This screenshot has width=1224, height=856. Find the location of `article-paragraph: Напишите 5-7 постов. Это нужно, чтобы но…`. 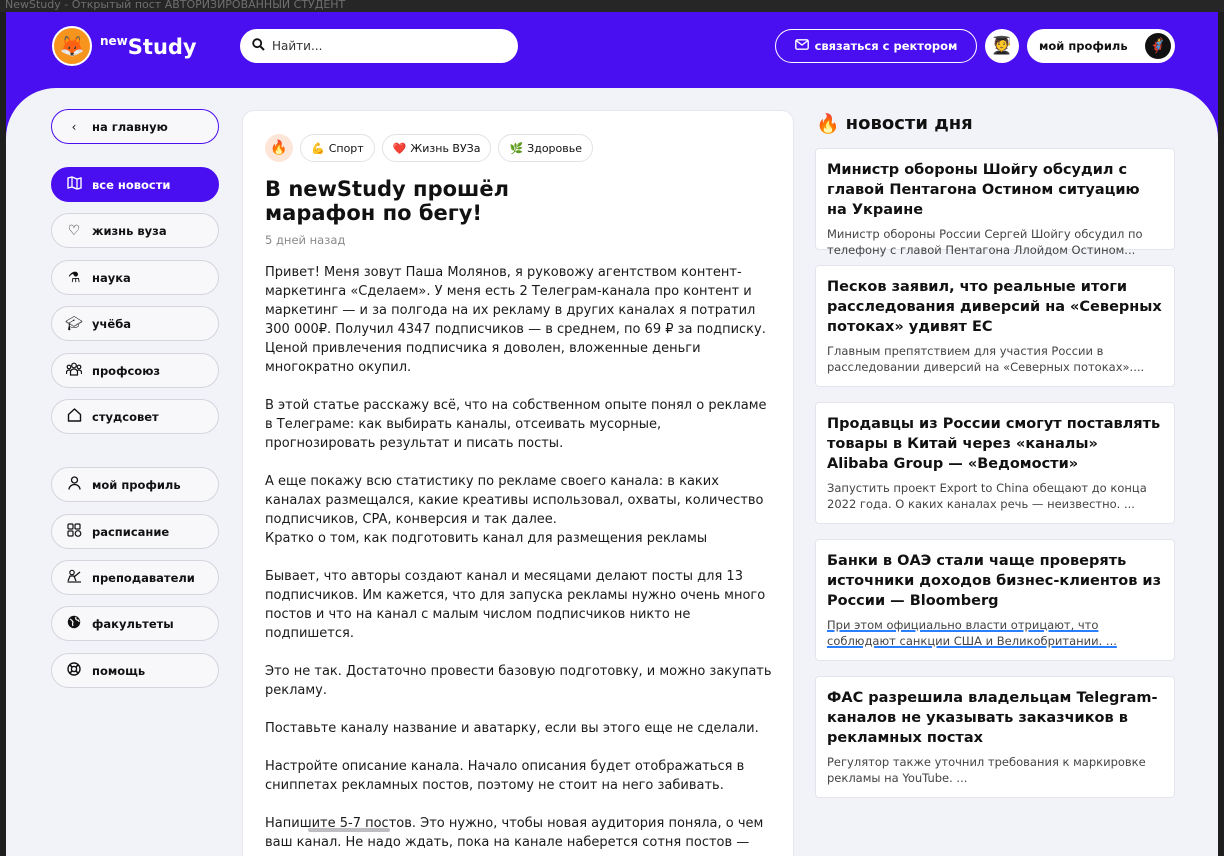

article-paragraph: Напишите 5-7 постов. Это нужно, чтобы но… is located at coordinates (514, 833).